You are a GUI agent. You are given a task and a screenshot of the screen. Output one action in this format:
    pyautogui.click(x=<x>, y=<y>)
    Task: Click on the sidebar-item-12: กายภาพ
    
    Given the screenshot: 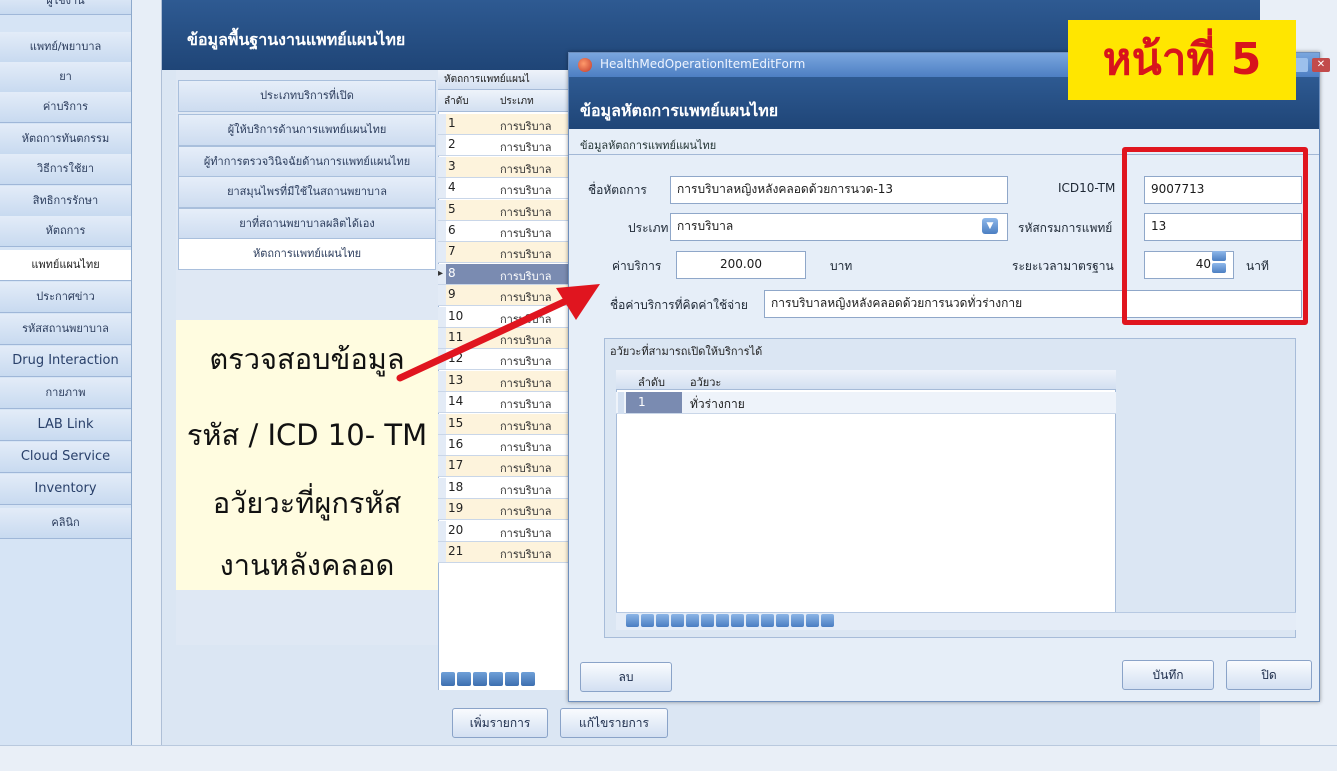 What is the action you would take?
    pyautogui.click(x=65, y=393)
    